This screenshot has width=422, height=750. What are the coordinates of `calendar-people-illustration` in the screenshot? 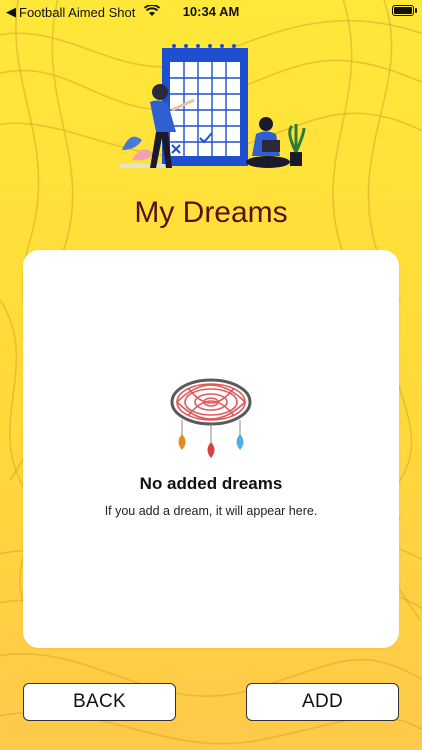 It's located at (213, 106).